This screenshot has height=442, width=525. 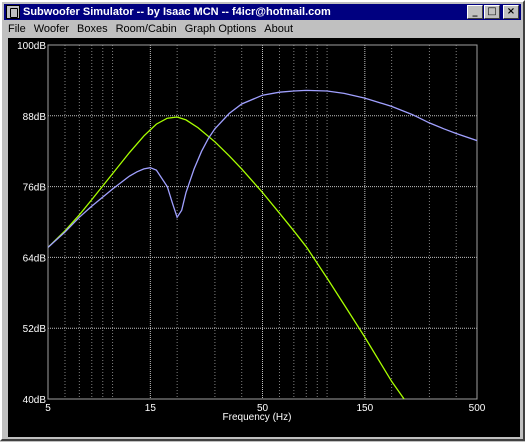 I want to click on y-tick-label: 88dB, so click(x=35, y=117).